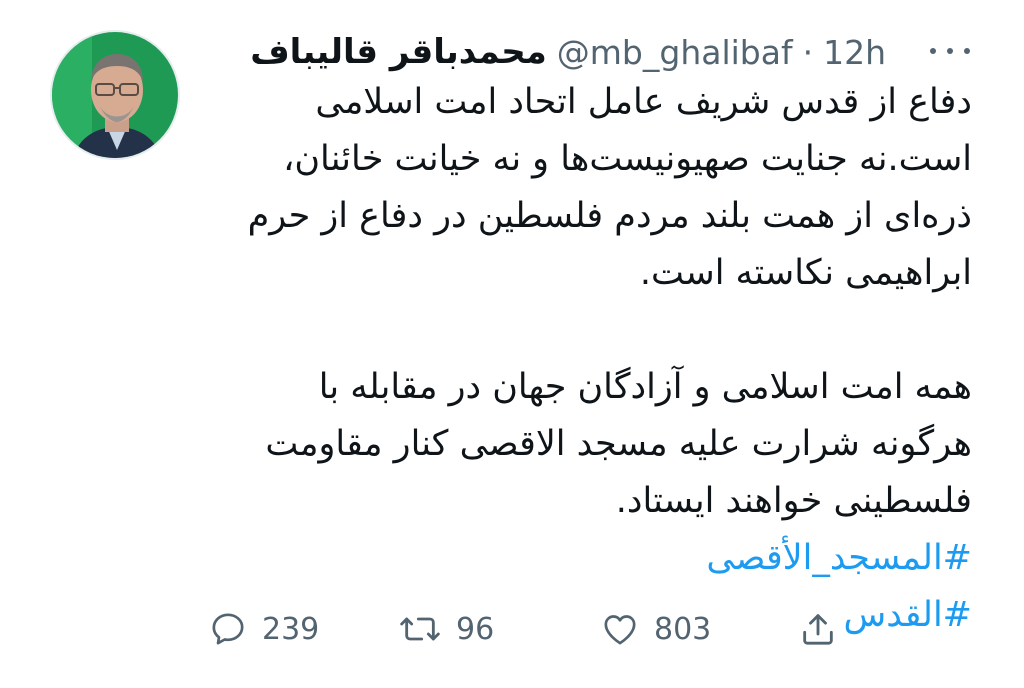 The image size is (1024, 688). I want to click on tweet-header: محمدباقر قالیباف @mb_ghalibaf · 12h, so click(608, 52).